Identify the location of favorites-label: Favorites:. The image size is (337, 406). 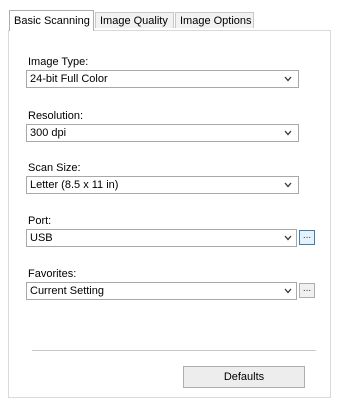
(52, 274).